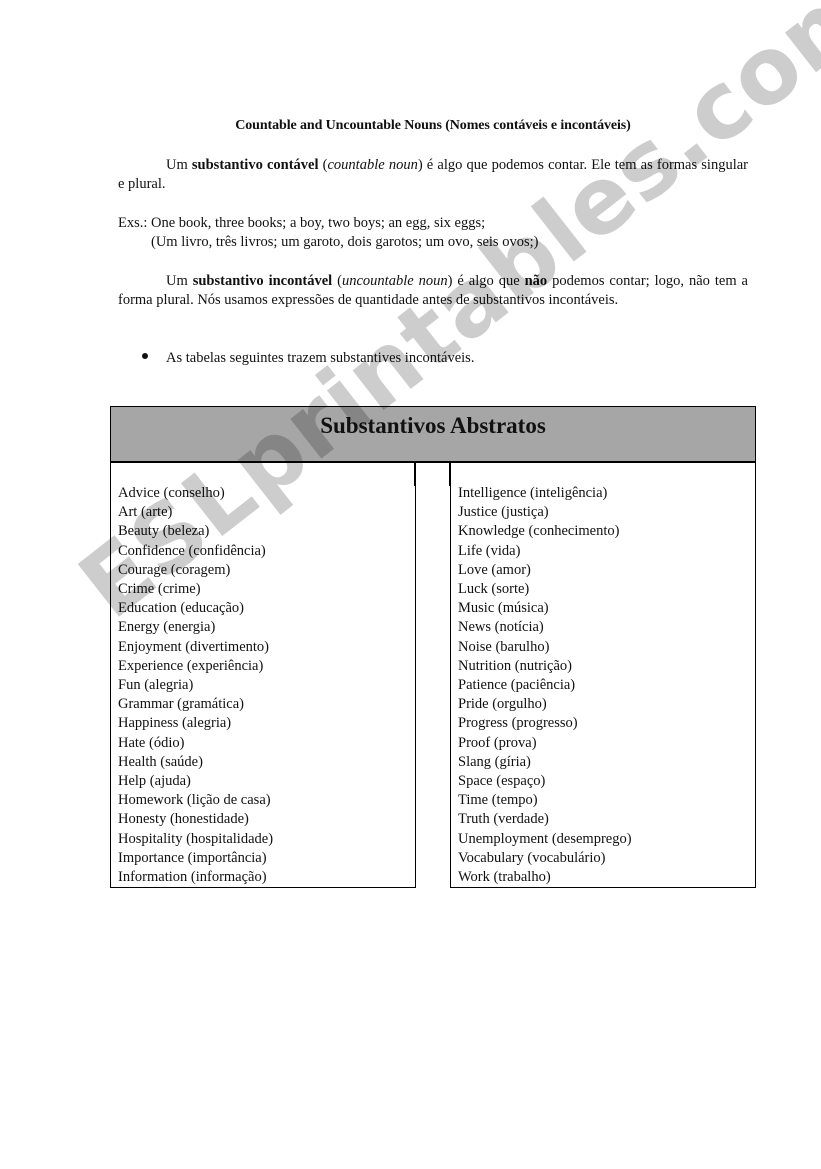 The height and width of the screenshot is (1169, 821). I want to click on italic-term: countable noun, so click(372, 165).